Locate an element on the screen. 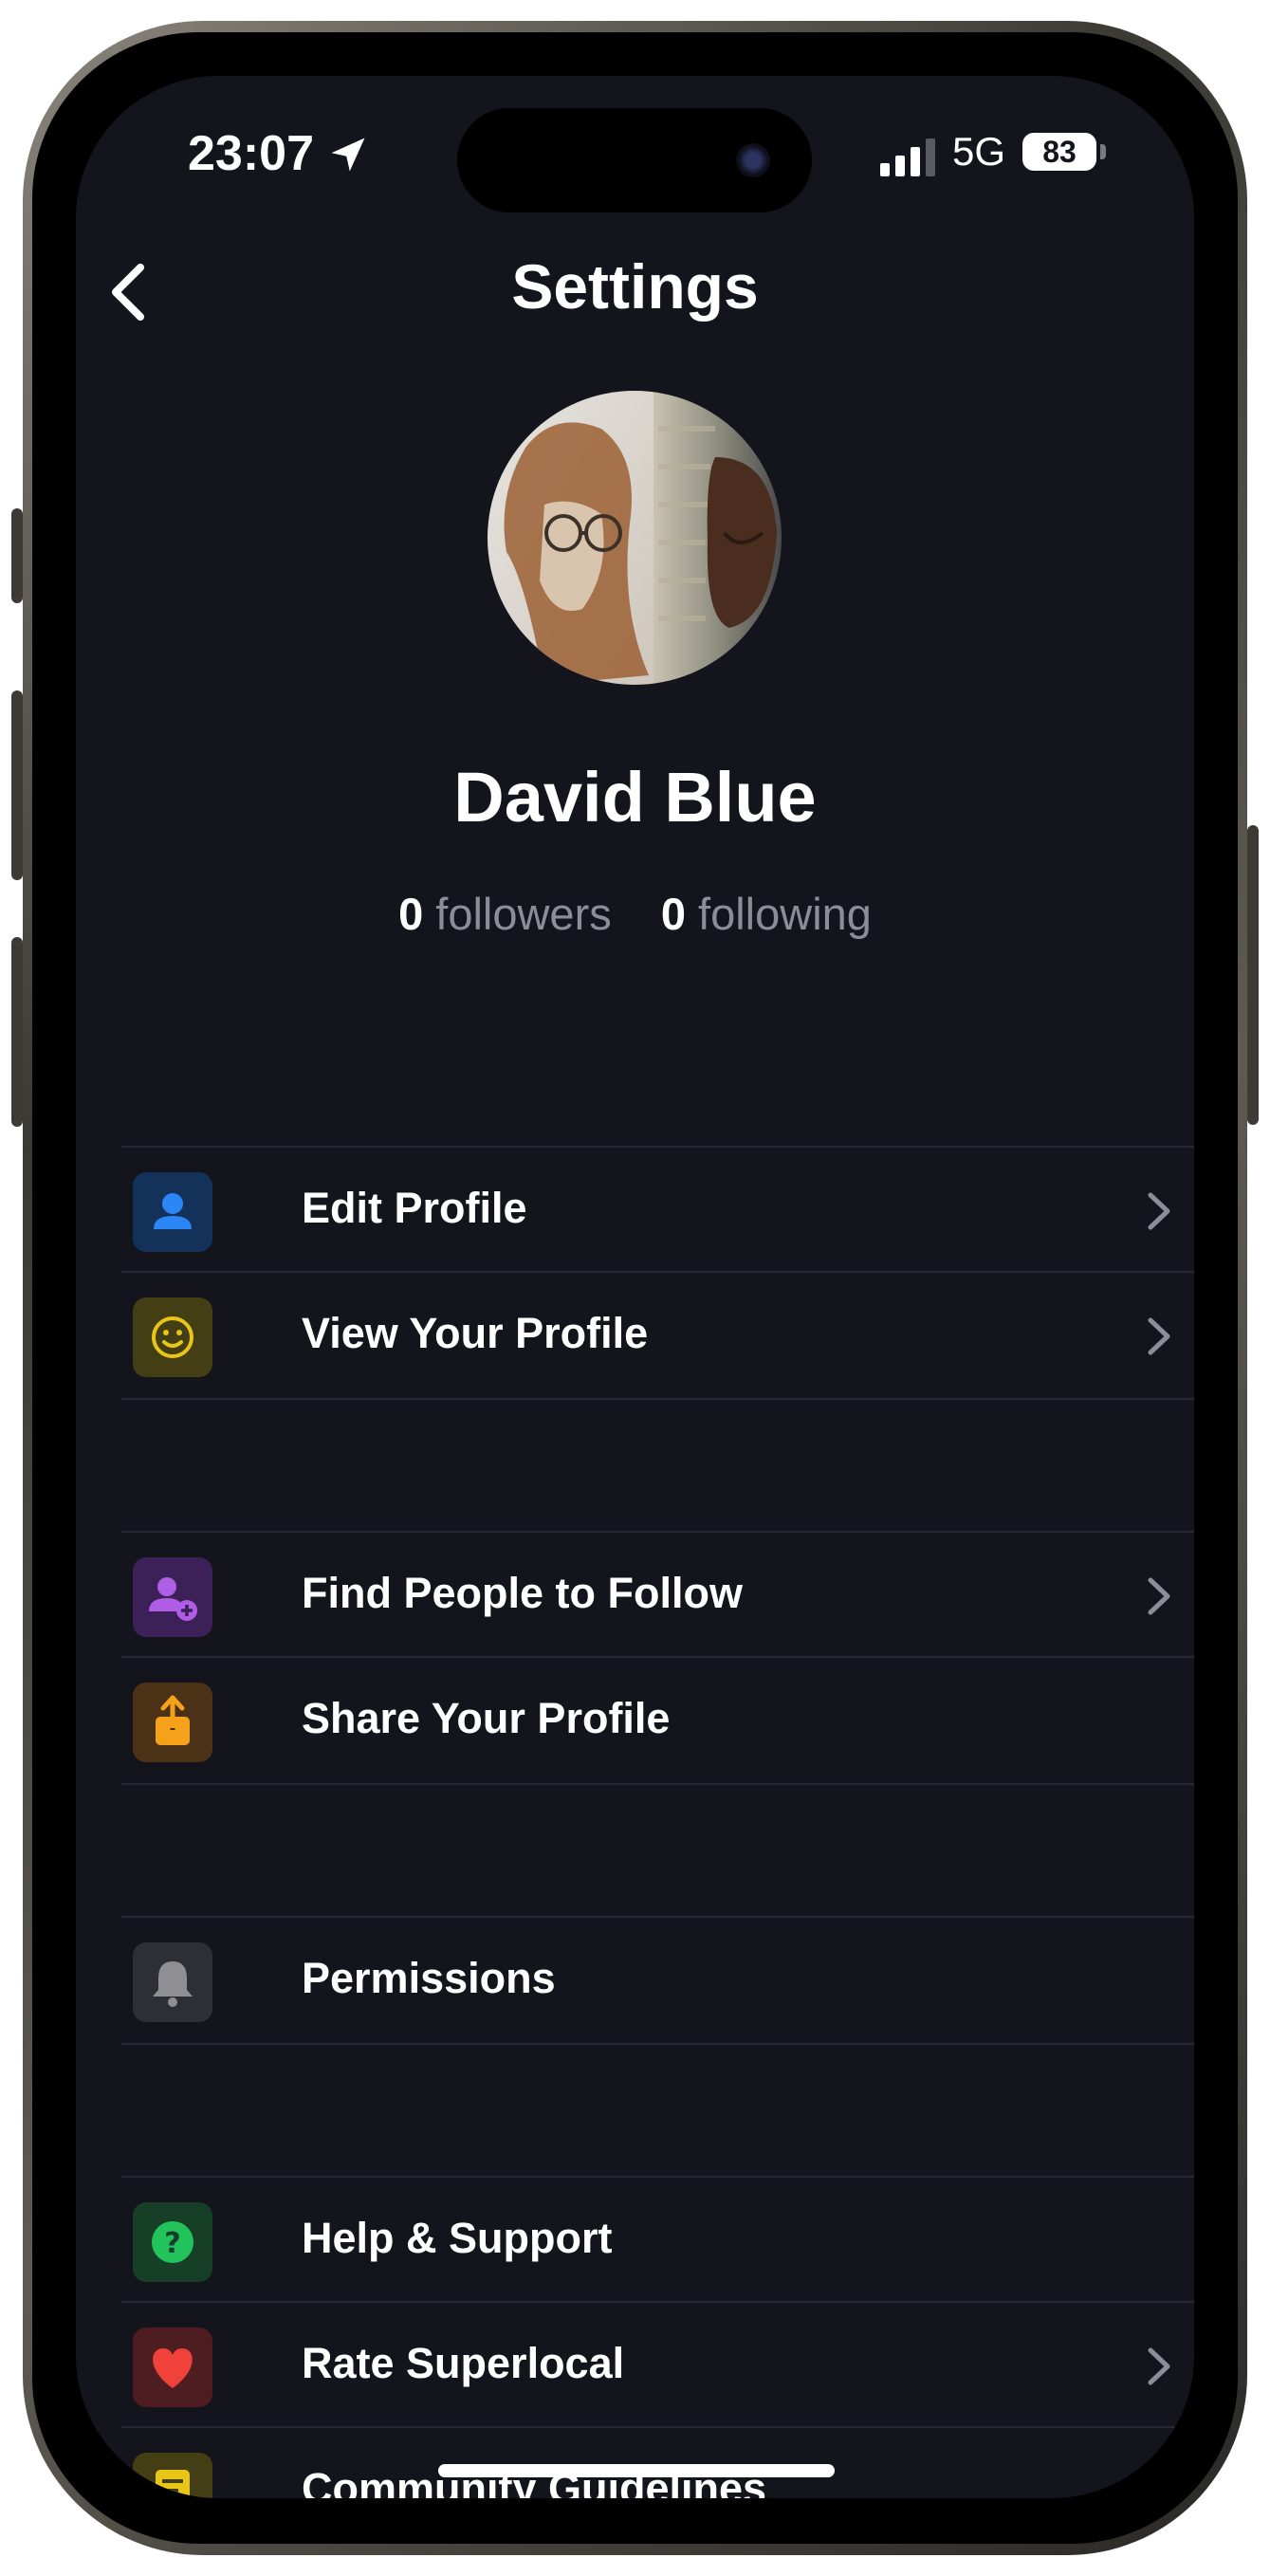 The width and height of the screenshot is (1270, 2576). menu-item-rate-app: Rate Superlocal is located at coordinates (657, 2364).